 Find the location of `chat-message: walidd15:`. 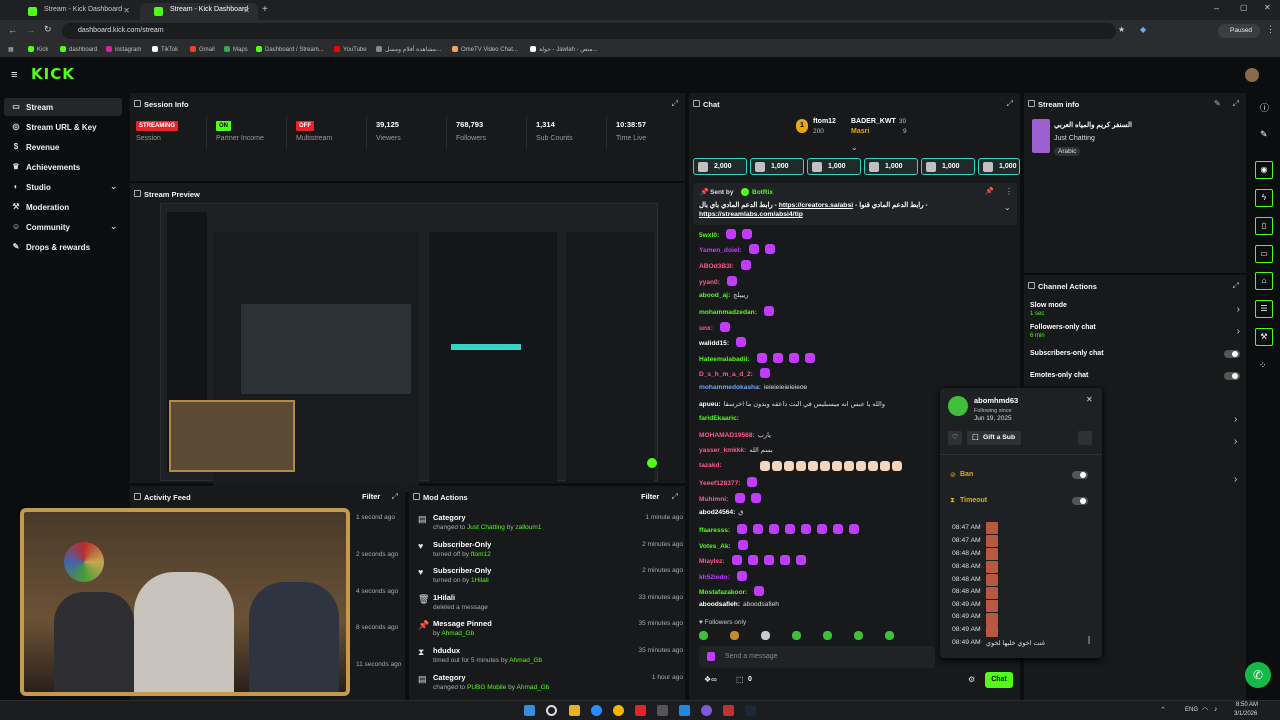

chat-message: walidd15: is located at coordinates (723, 342).